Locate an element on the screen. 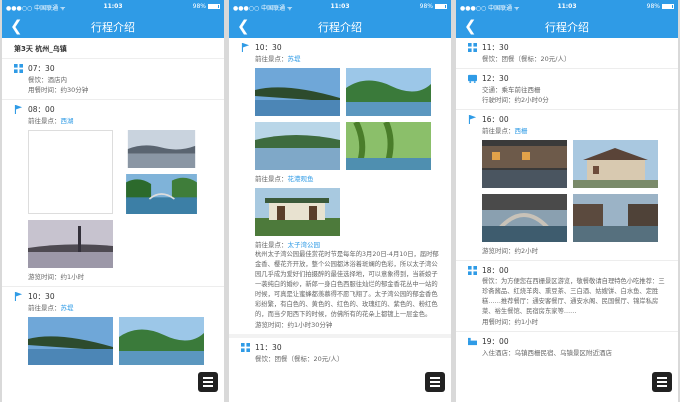 This screenshot has width=680, height=402. list-item: 10：30 前往景点：苏堤 is located at coordinates (113, 330).